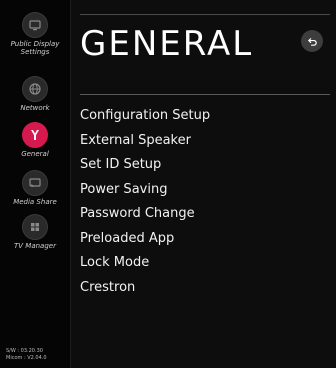 This screenshot has height=368, width=336. What do you see at coordinates (205, 141) in the screenshot?
I see `menu-item-external-speaker: External Speaker` at bounding box center [205, 141].